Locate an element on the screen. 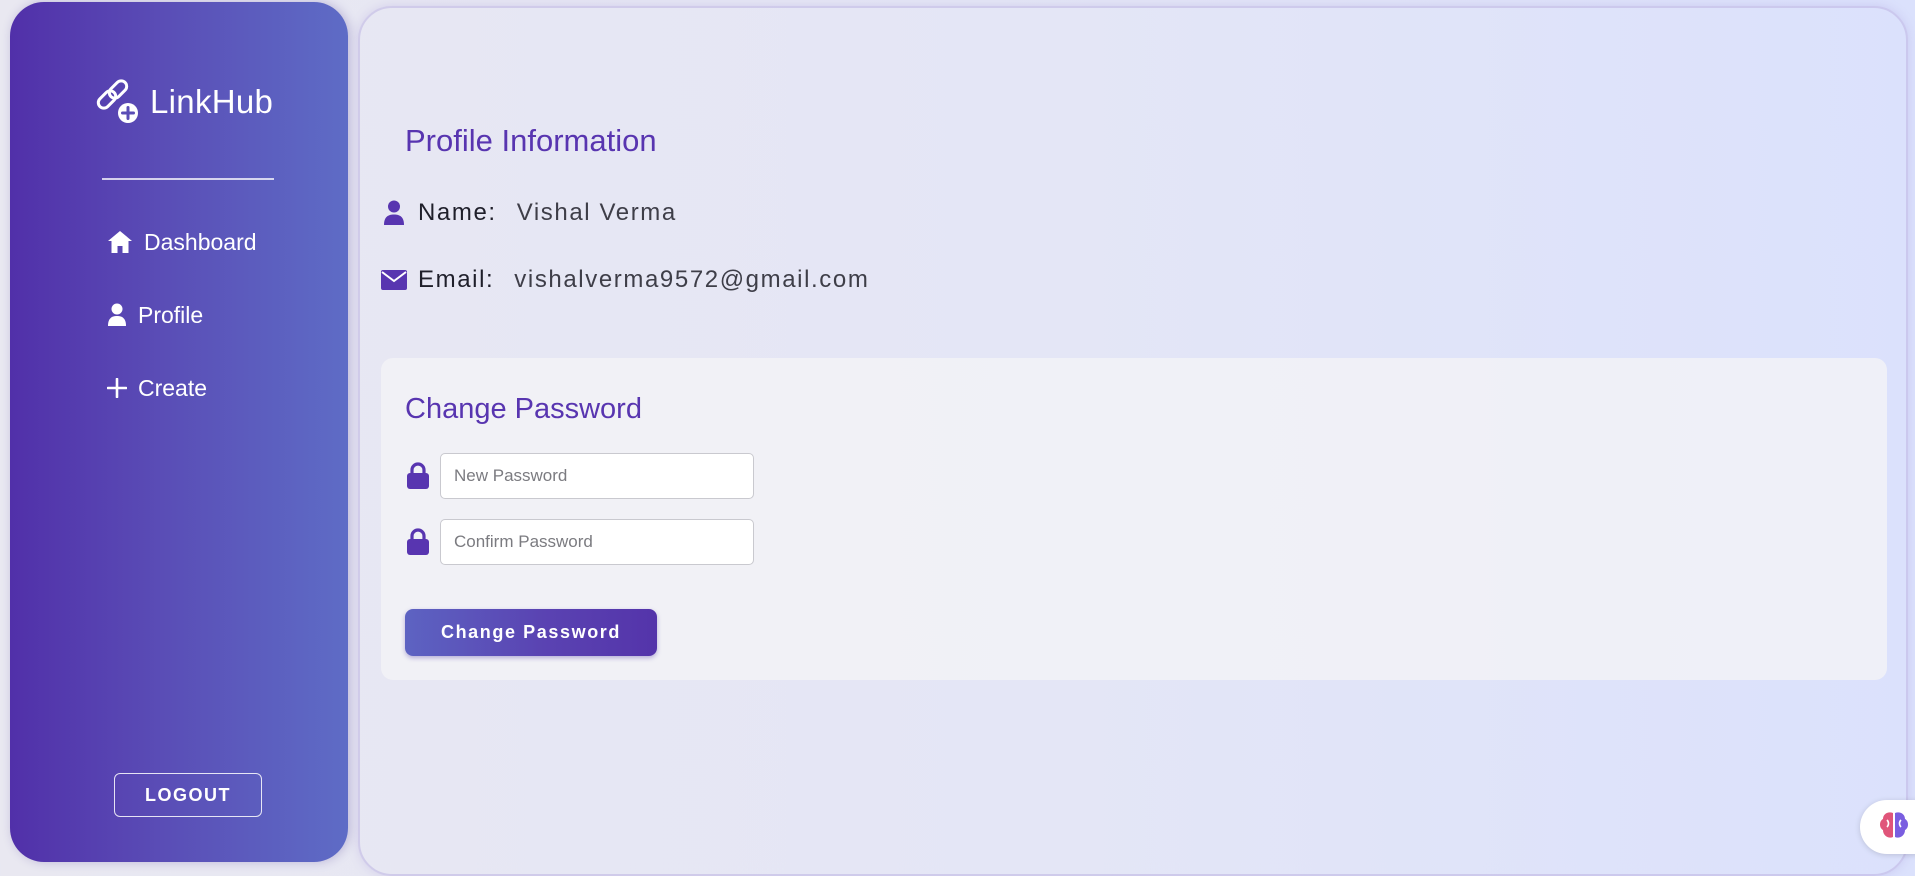 The height and width of the screenshot is (876, 1915). change-password-button: Change Password is located at coordinates (531, 632).